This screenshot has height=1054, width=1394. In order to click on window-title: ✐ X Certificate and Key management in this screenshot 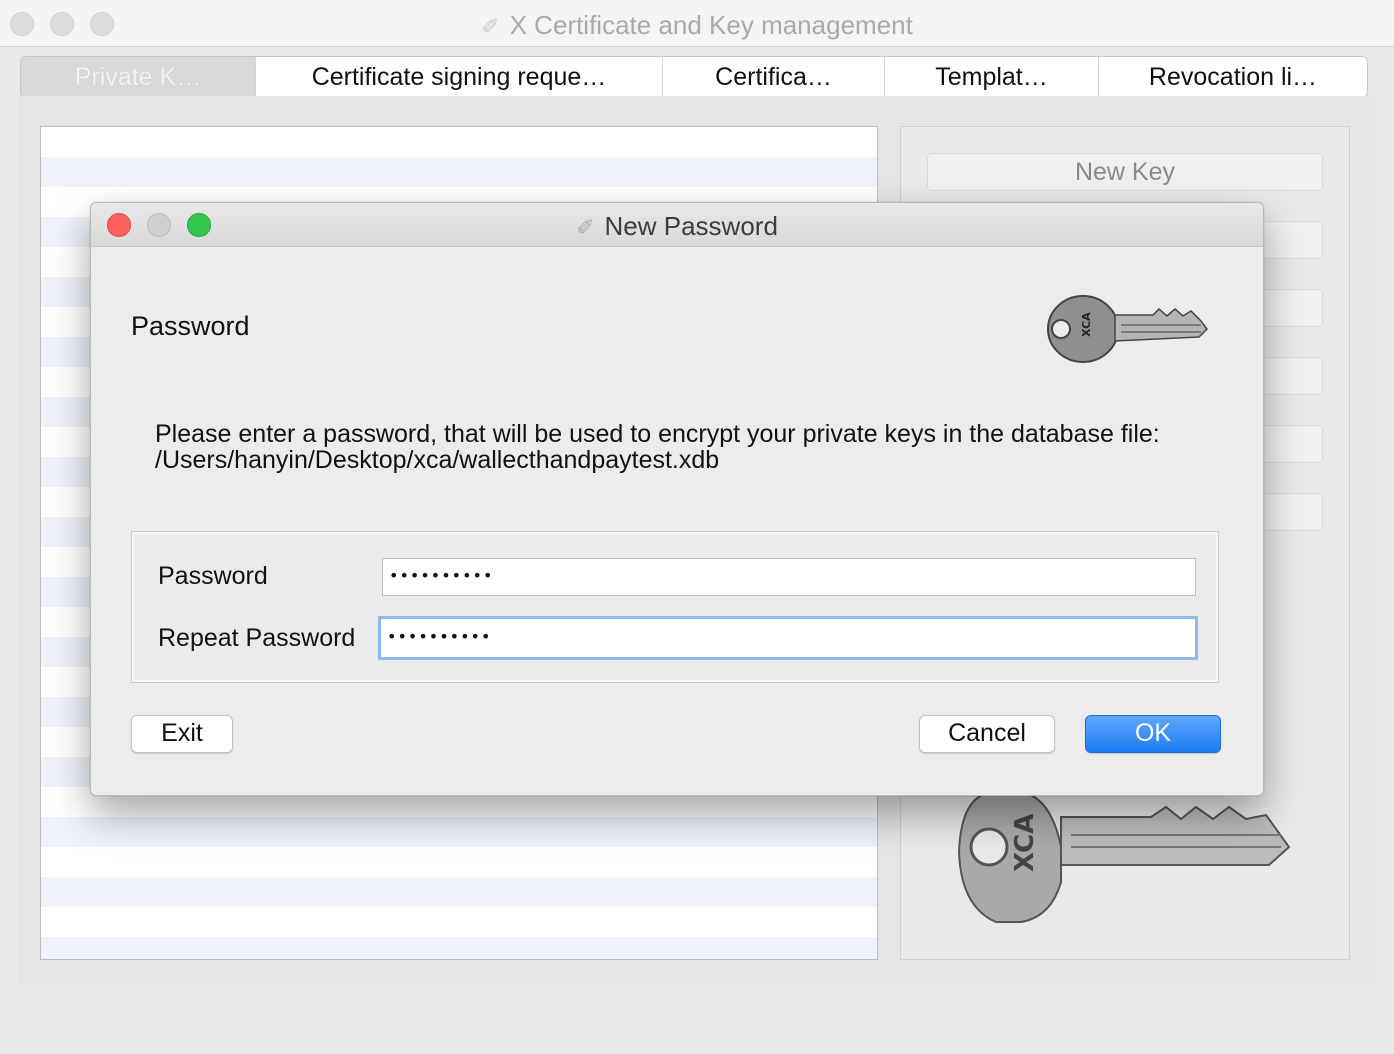, I will do `click(697, 25)`.